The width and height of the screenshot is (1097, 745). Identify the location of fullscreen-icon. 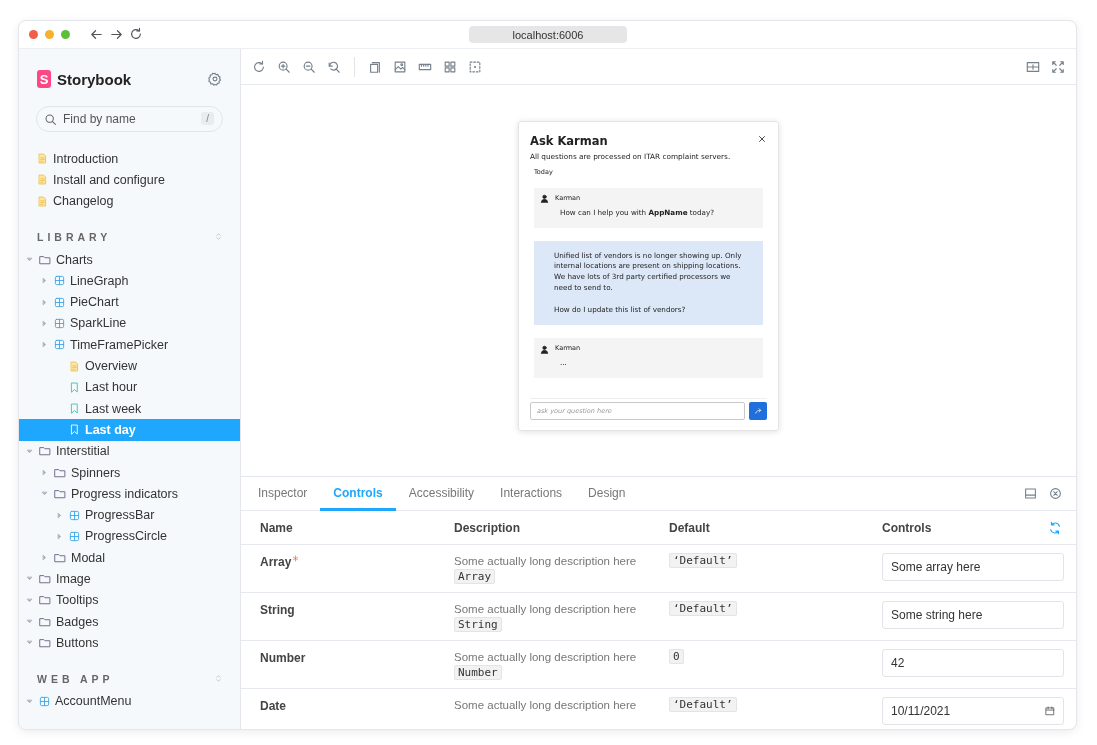
(1058, 66).